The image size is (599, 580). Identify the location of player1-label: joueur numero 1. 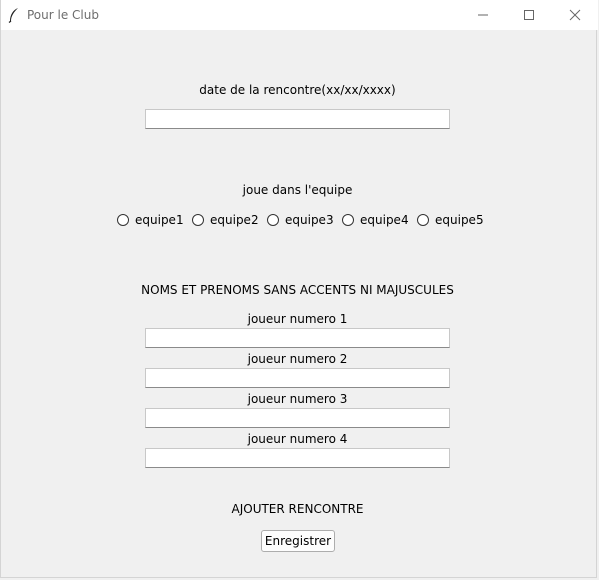
(297, 319).